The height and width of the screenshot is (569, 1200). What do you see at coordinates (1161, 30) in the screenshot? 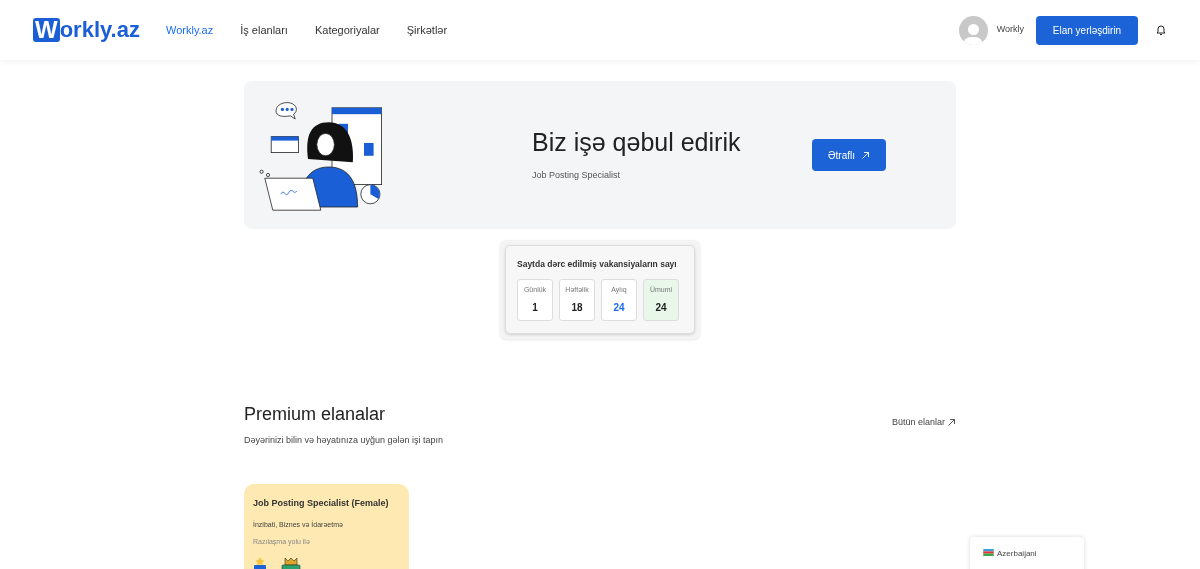
I see `bell-icon` at bounding box center [1161, 30].